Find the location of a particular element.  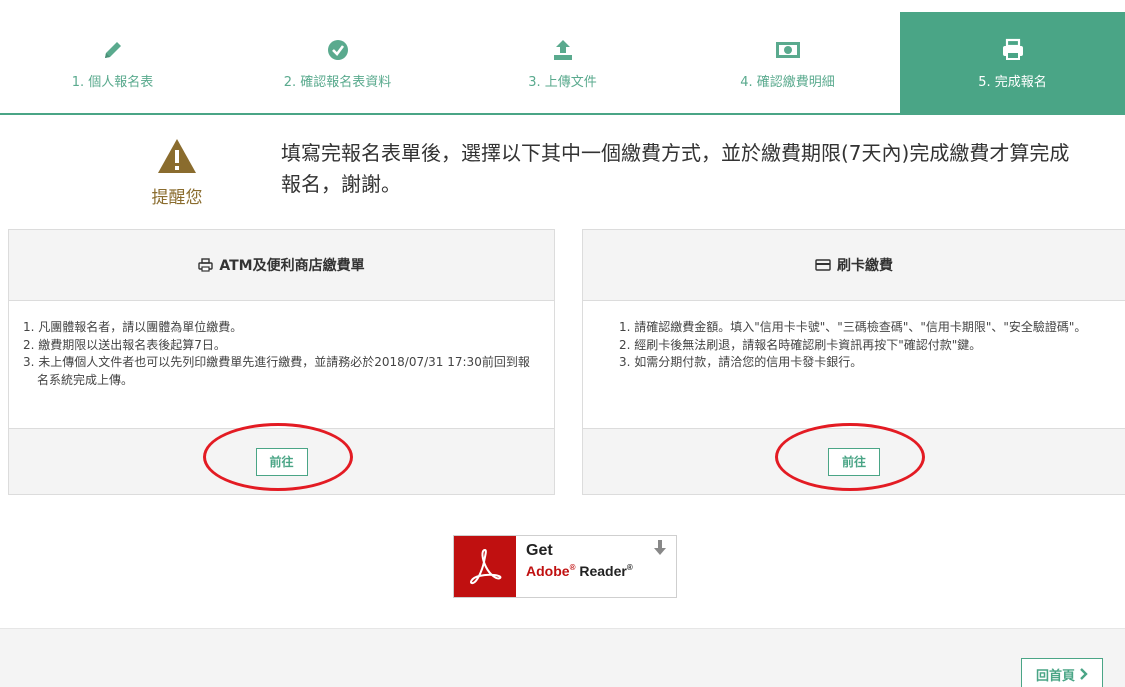

download-arrow-icon is located at coordinates (660, 550).